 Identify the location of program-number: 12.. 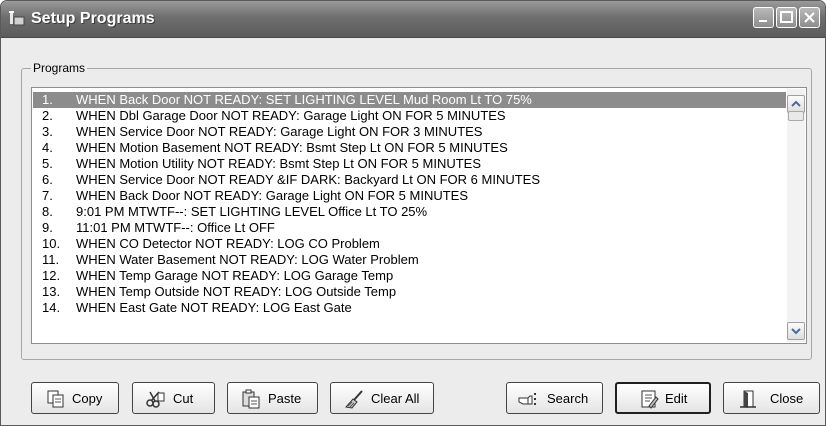
(51, 275).